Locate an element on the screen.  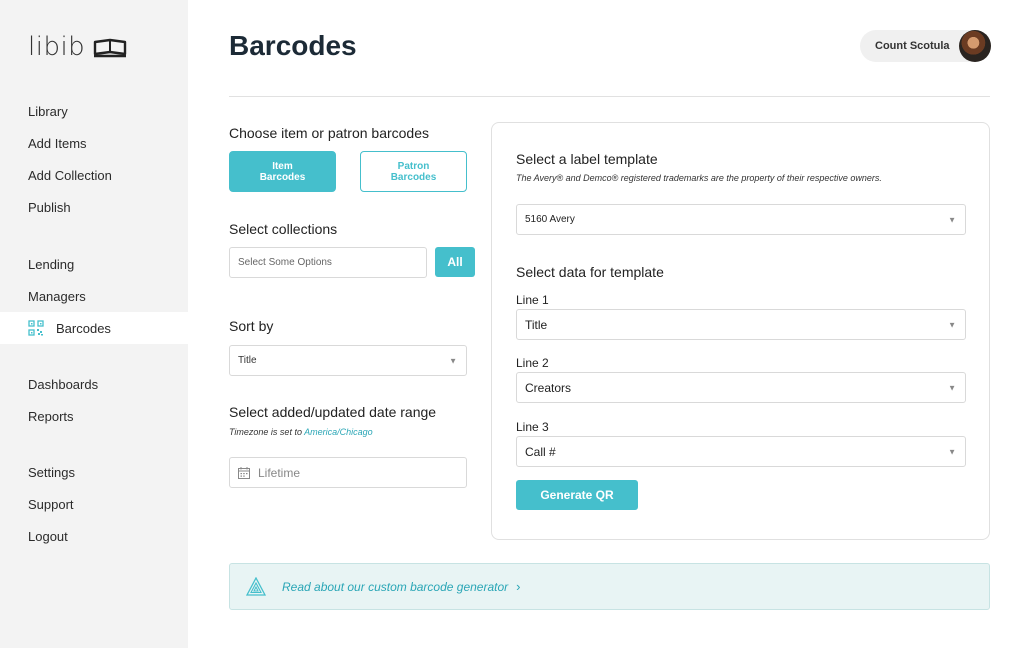
user-menu: Count Scotula is located at coordinates (925, 46).